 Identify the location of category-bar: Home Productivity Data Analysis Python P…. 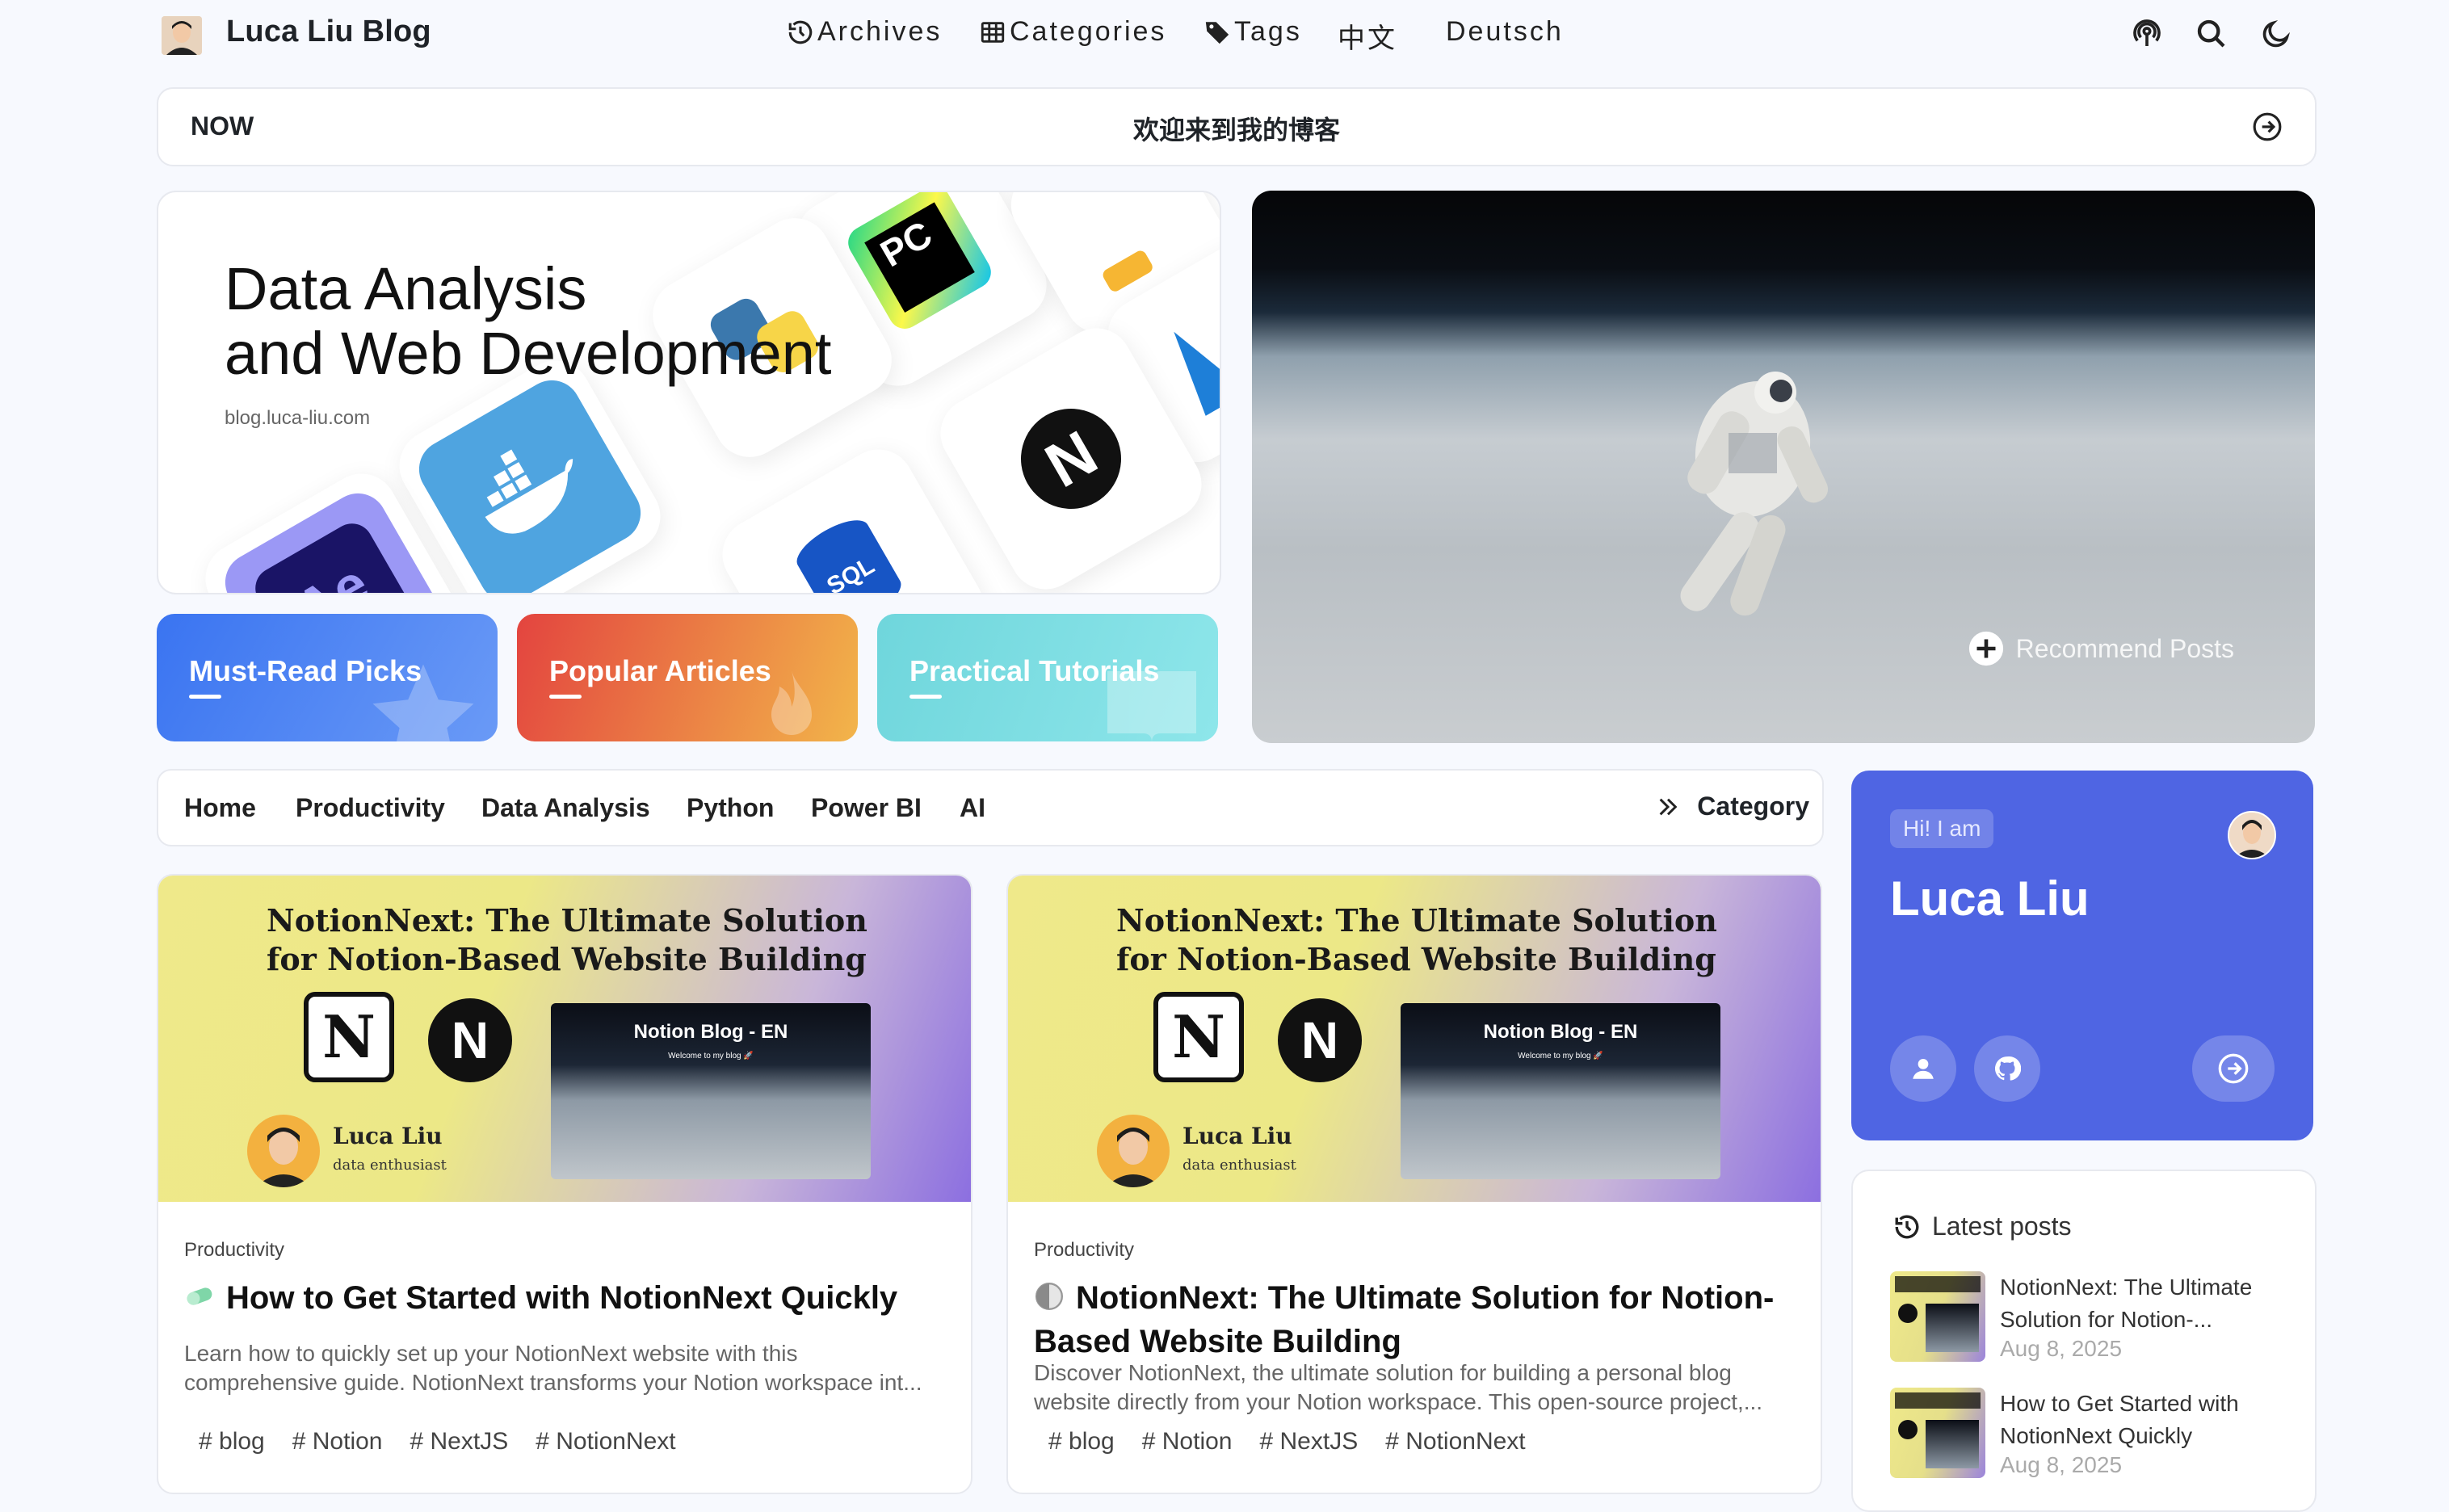
(991, 808).